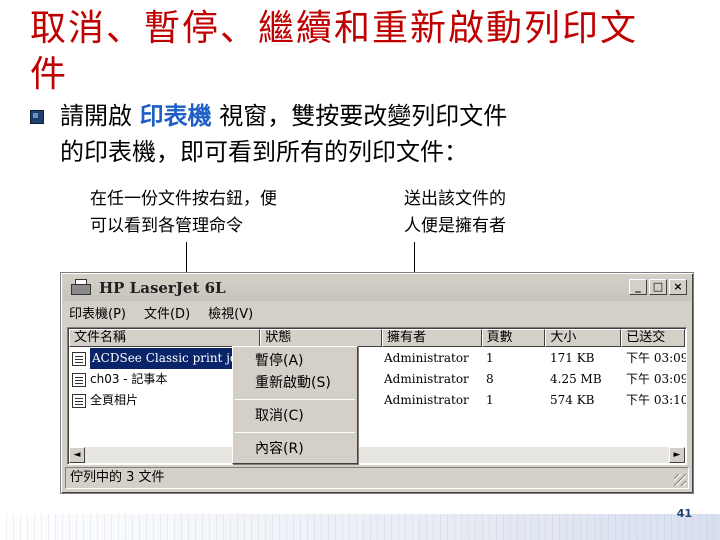  Describe the element at coordinates (576, 379) in the screenshot. I see `job-size: 4.25 MB` at that location.